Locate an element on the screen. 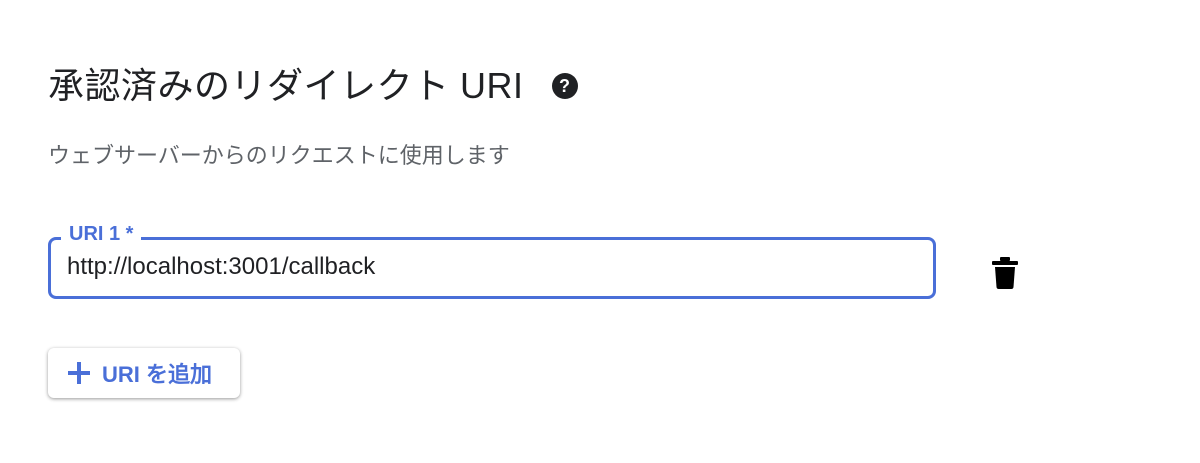 This screenshot has height=463, width=1200. uri-1-input is located at coordinates (487, 267).